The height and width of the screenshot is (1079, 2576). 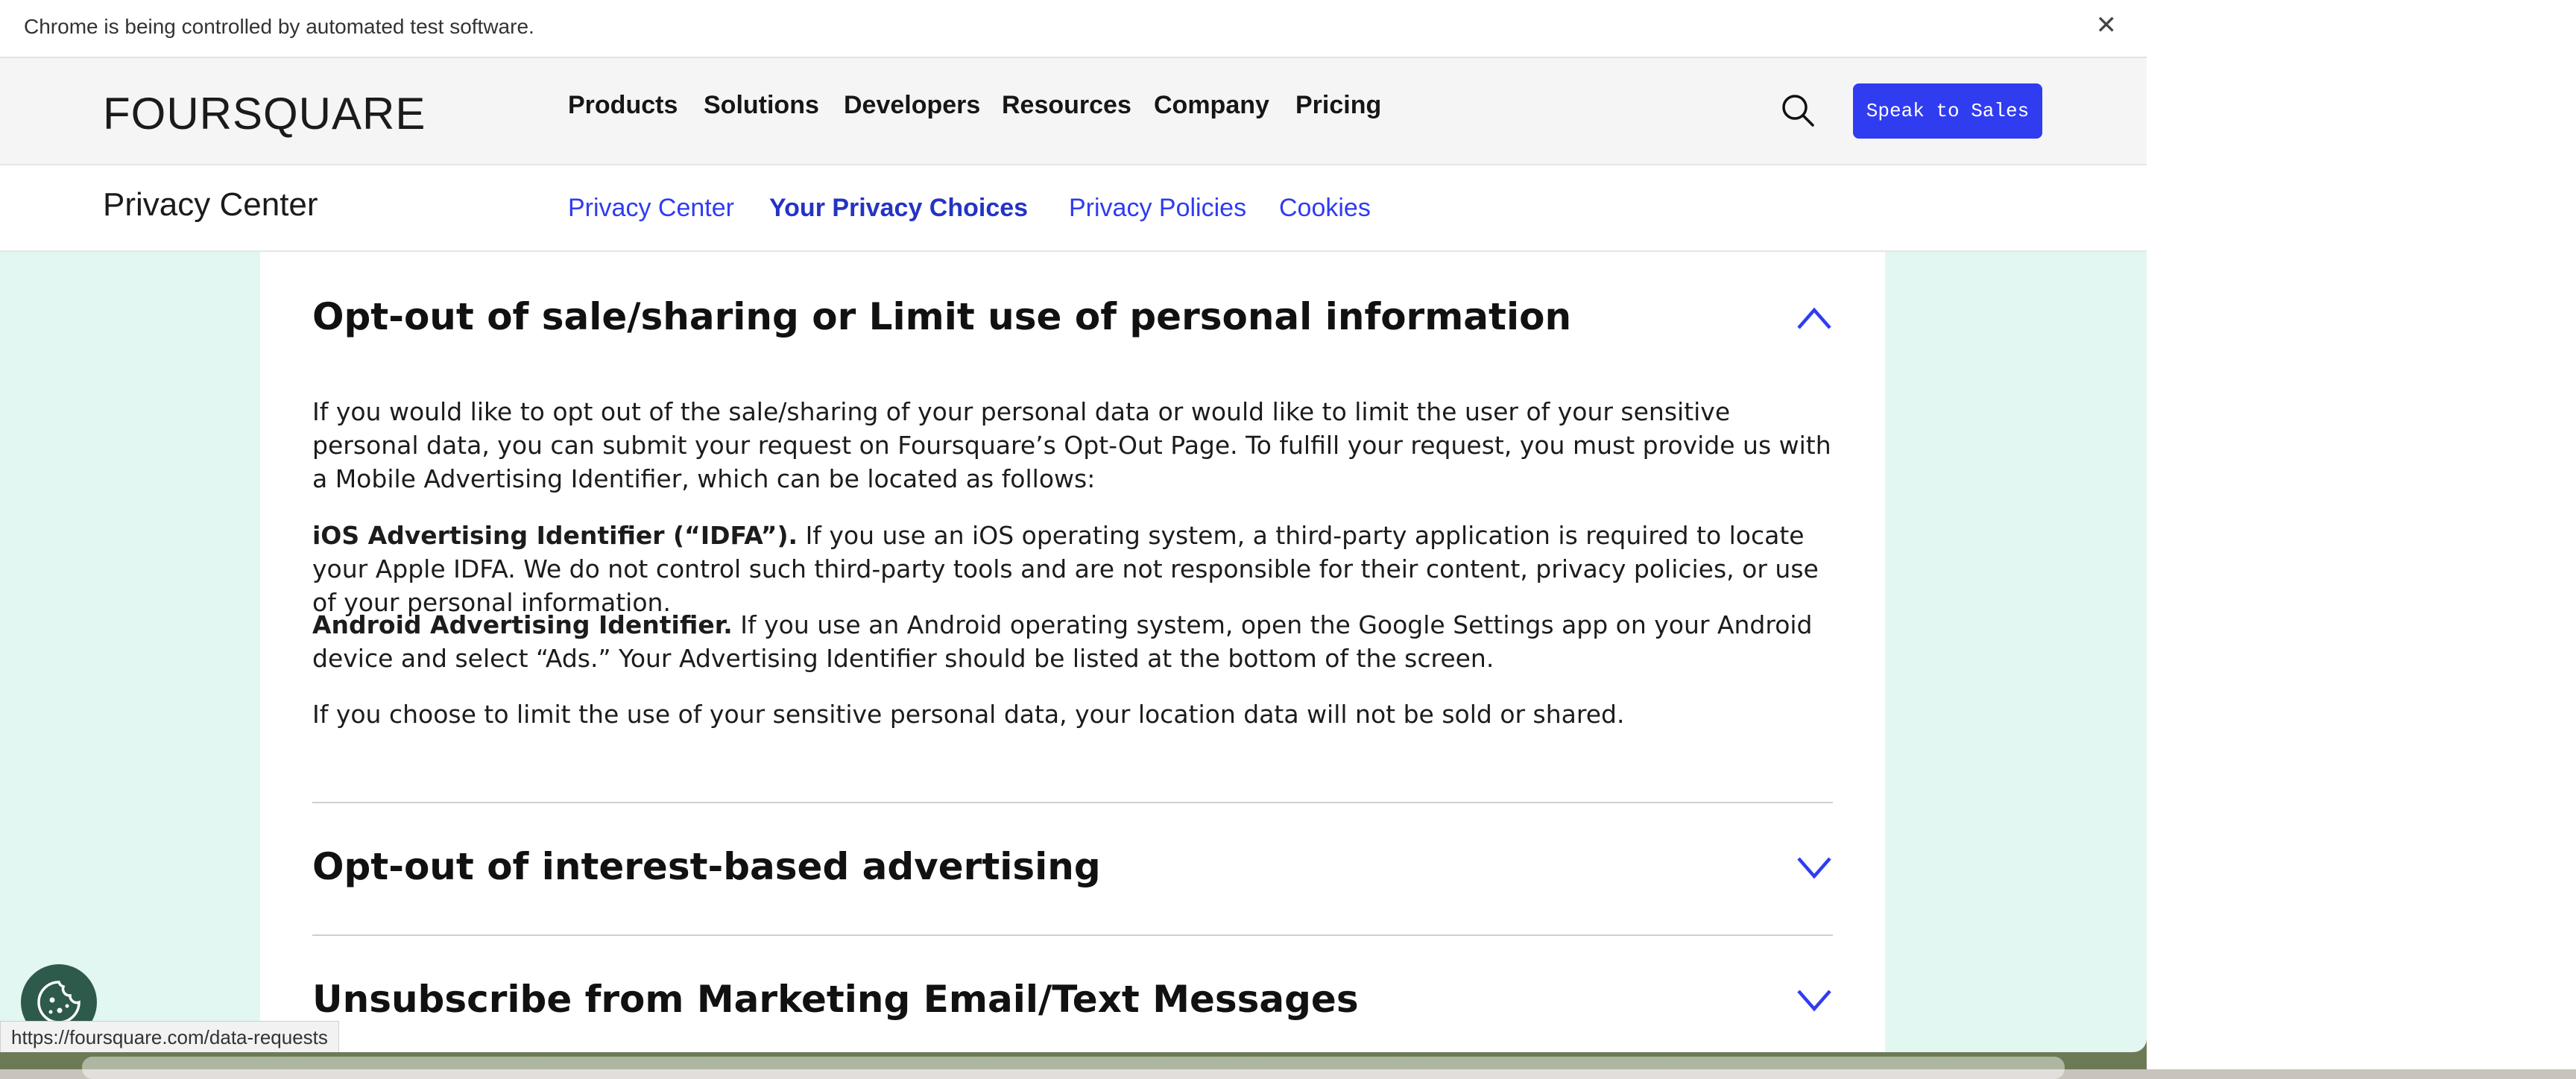 I want to click on android-label: Android Advertising Identifier., so click(x=522, y=624).